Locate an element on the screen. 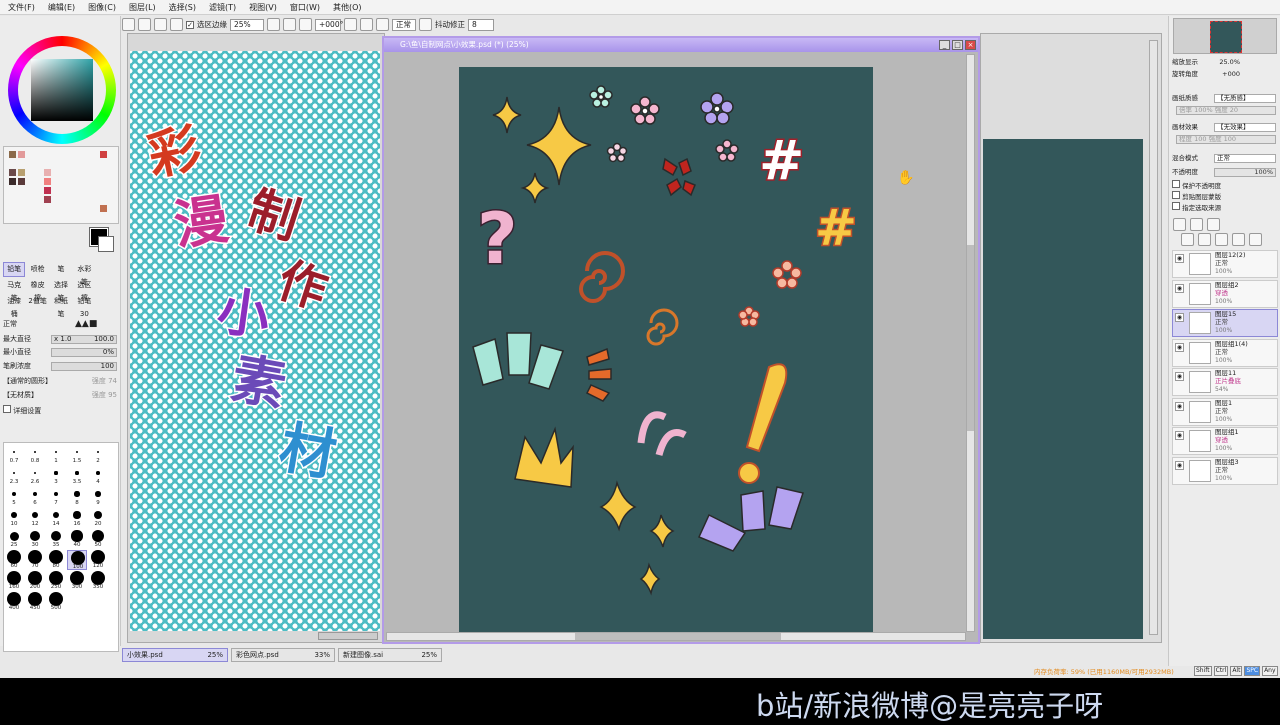  brush-tool-5: 马克笔 is located at coordinates (14, 290).